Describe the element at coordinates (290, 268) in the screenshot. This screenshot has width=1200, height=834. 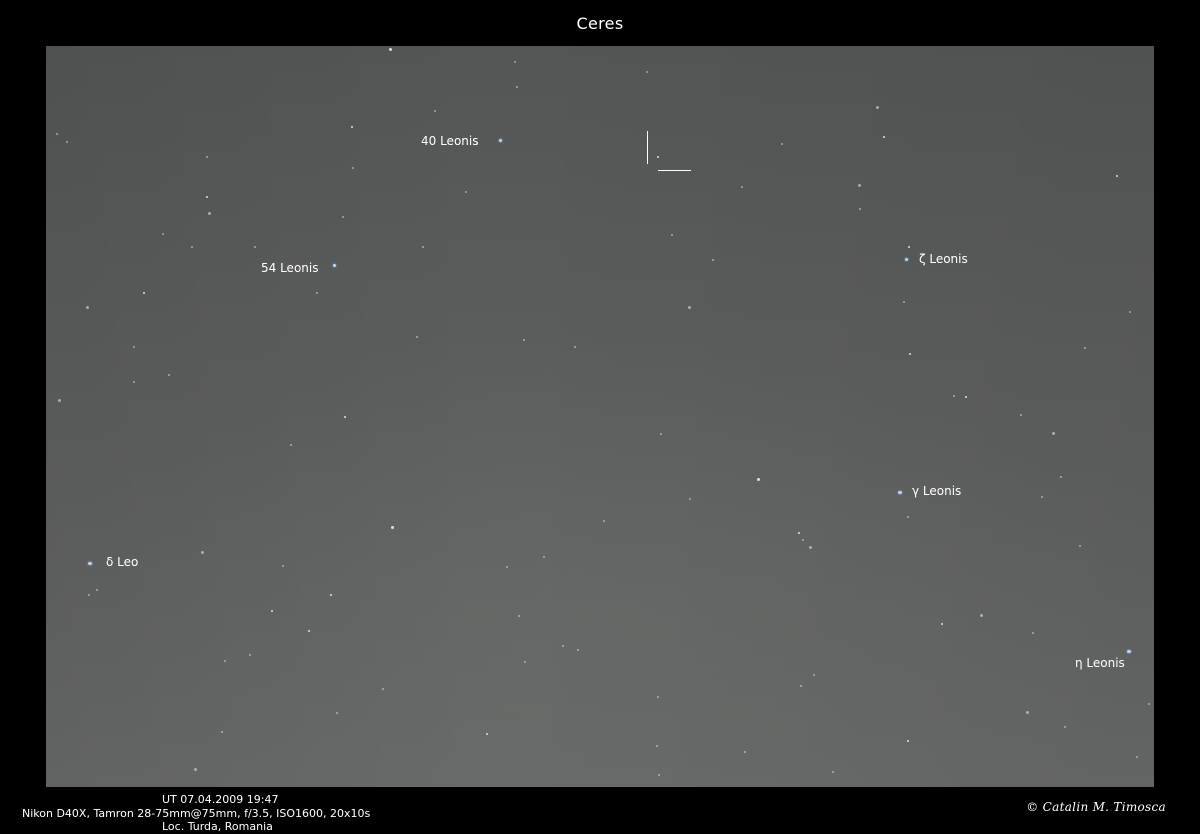
I see `label-54-leonis: 54 Leonis` at that location.